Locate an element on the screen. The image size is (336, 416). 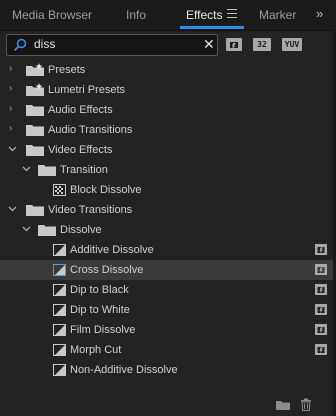
tree-item-label: Video Effects is located at coordinates (80, 150).